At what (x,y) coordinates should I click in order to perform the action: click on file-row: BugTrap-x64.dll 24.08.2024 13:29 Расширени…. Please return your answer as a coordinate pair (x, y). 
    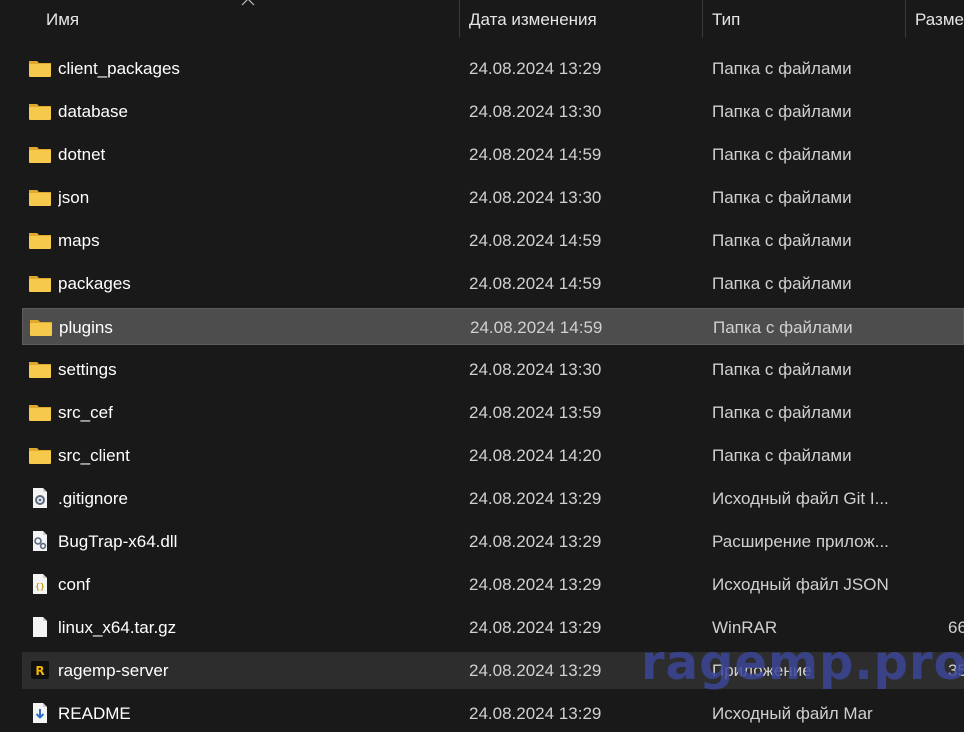
    Looking at the image, I should click on (493, 541).